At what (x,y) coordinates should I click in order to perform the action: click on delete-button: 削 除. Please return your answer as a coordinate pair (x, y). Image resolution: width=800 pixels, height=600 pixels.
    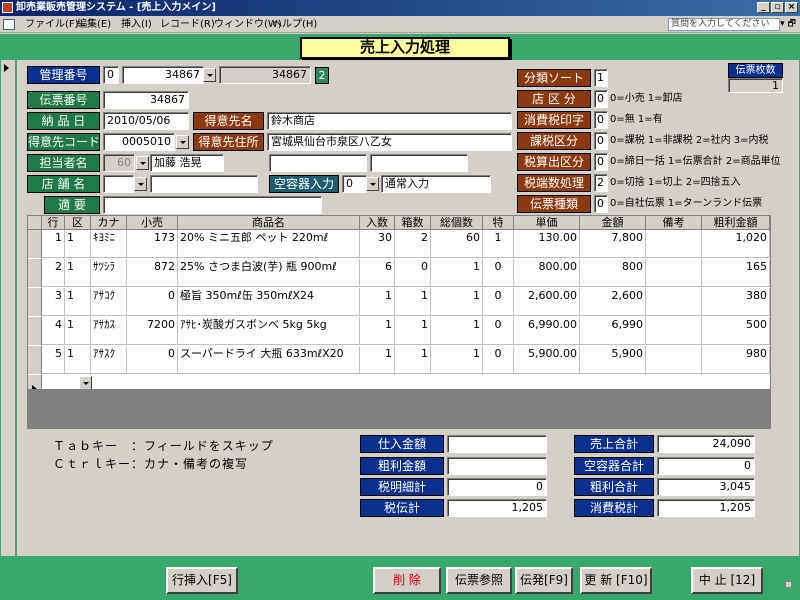
    Looking at the image, I should click on (407, 580).